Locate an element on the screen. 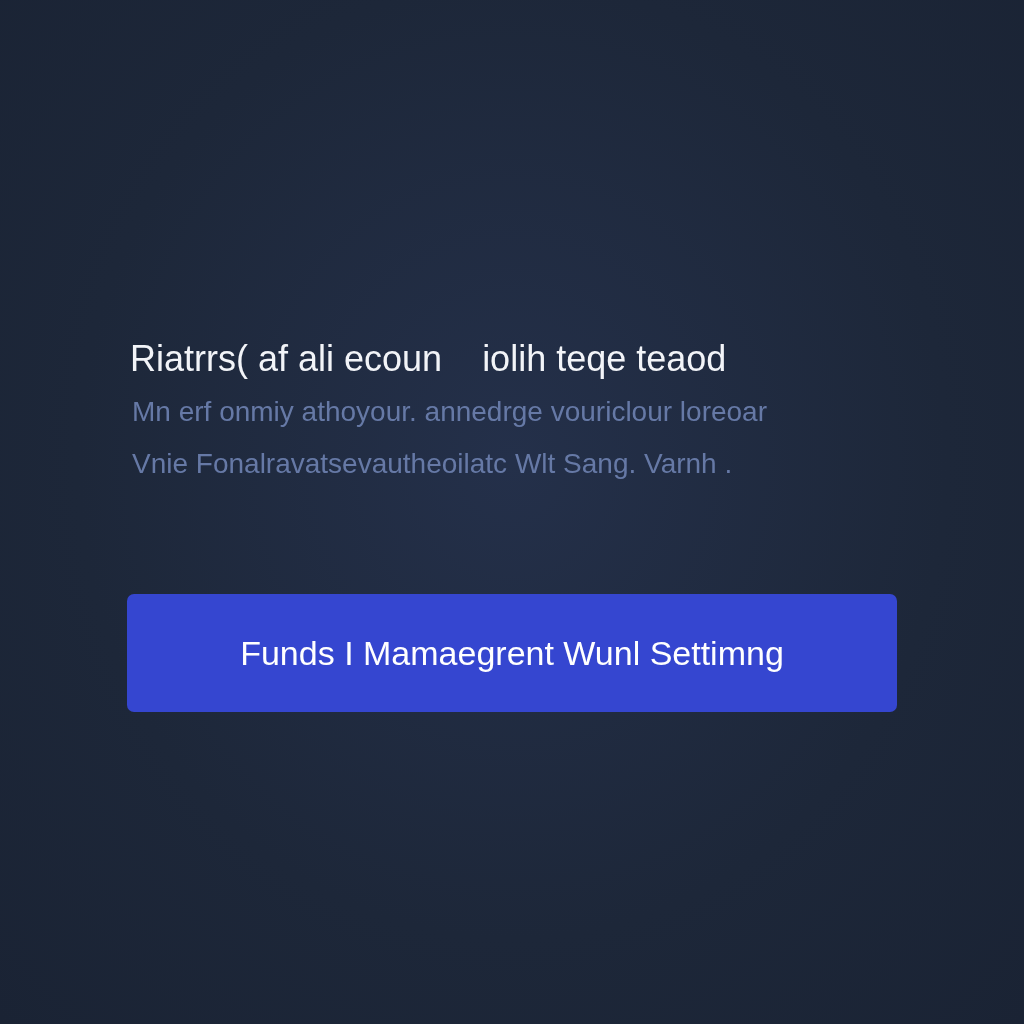 The image size is (1024, 1024). description-text: Vnie Fonalravatsevautheoilatc Wlt Sang. Varnh . is located at coordinates (433, 464).